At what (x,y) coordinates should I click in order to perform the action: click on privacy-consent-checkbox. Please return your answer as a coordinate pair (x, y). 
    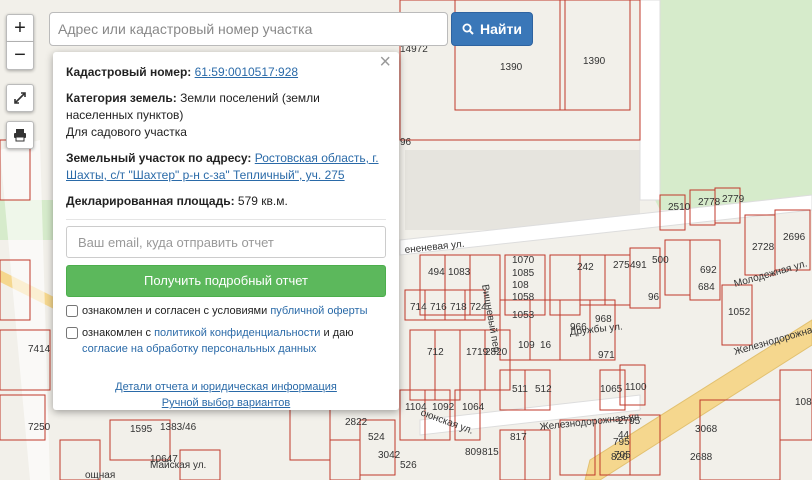
    Looking at the image, I should click on (72, 333).